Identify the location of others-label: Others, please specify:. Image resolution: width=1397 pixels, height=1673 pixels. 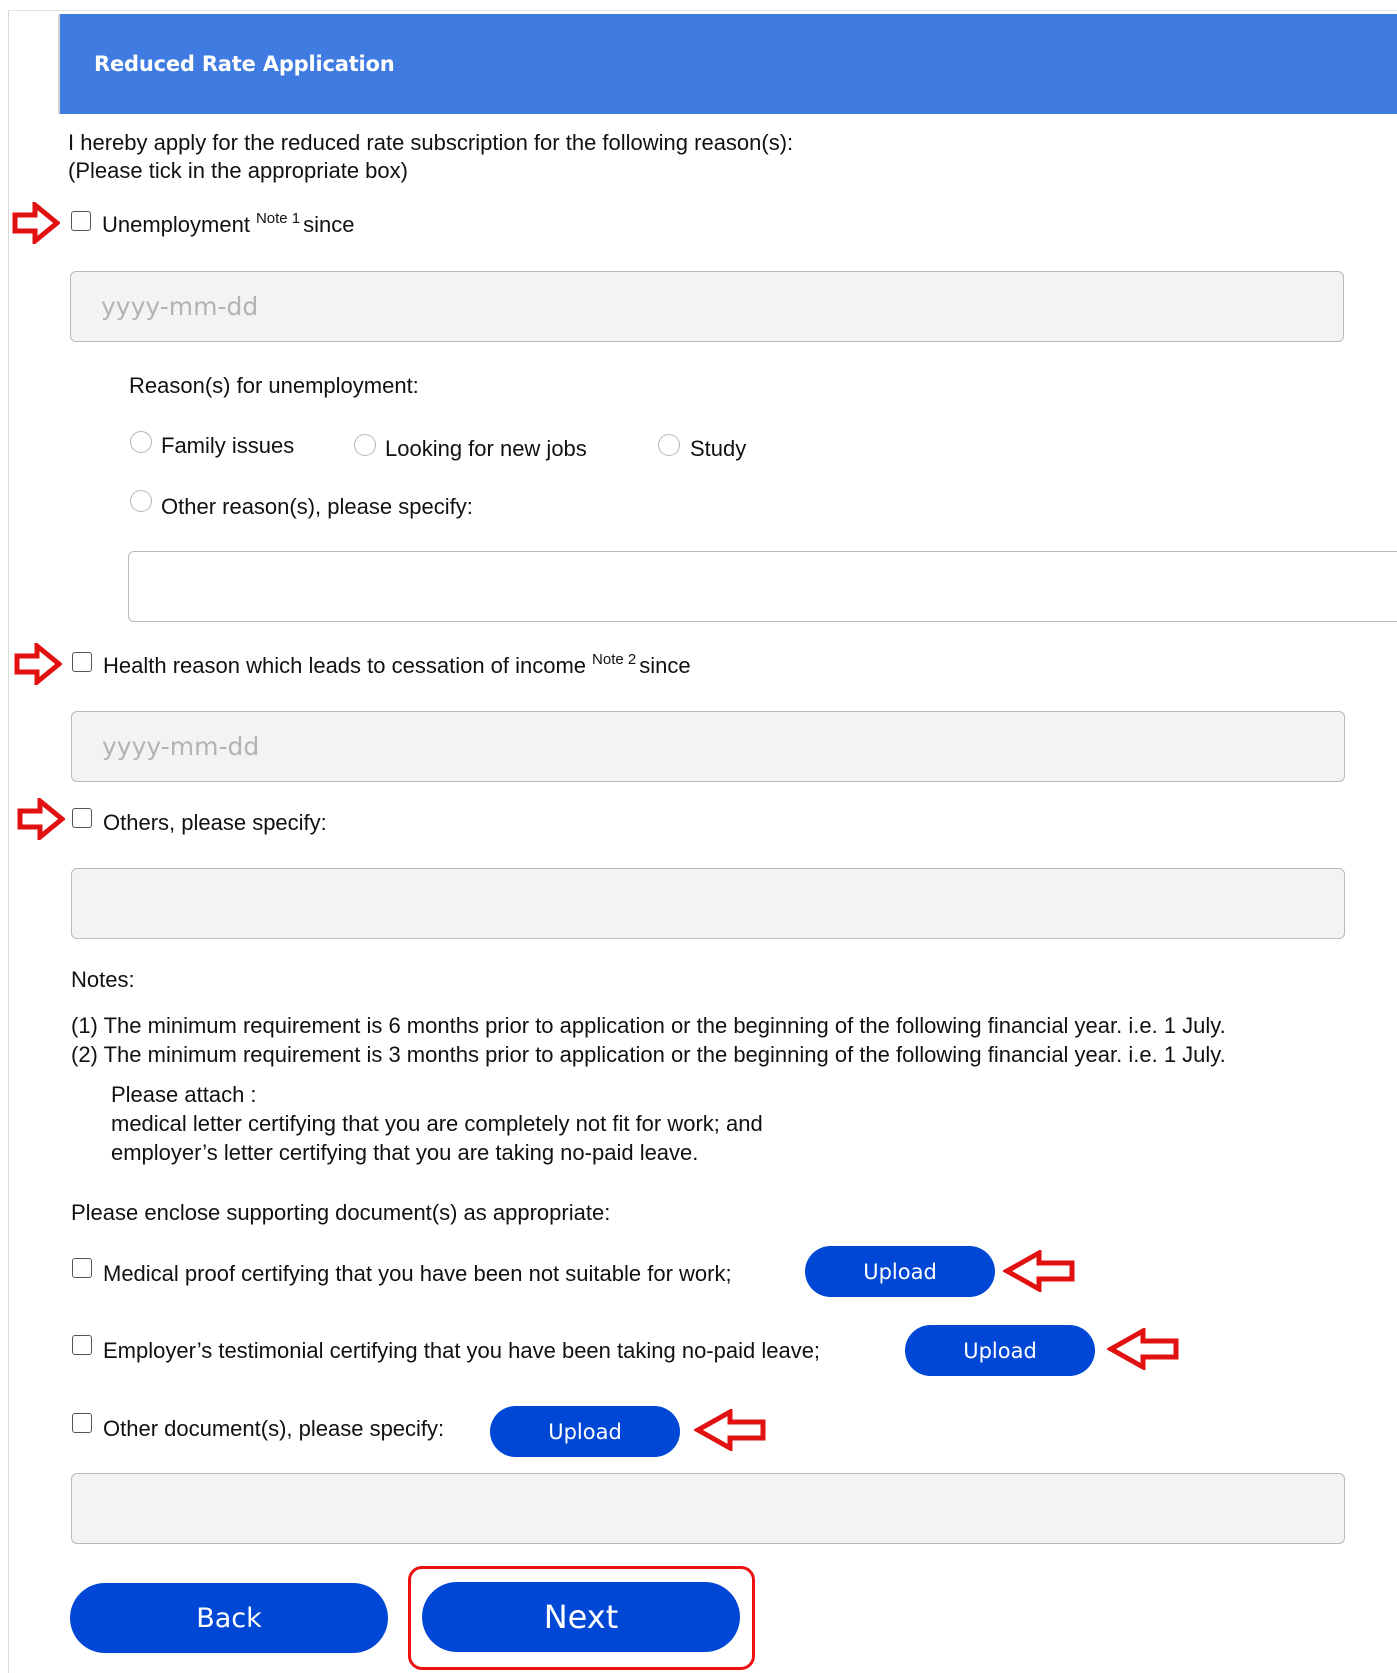
(215, 822).